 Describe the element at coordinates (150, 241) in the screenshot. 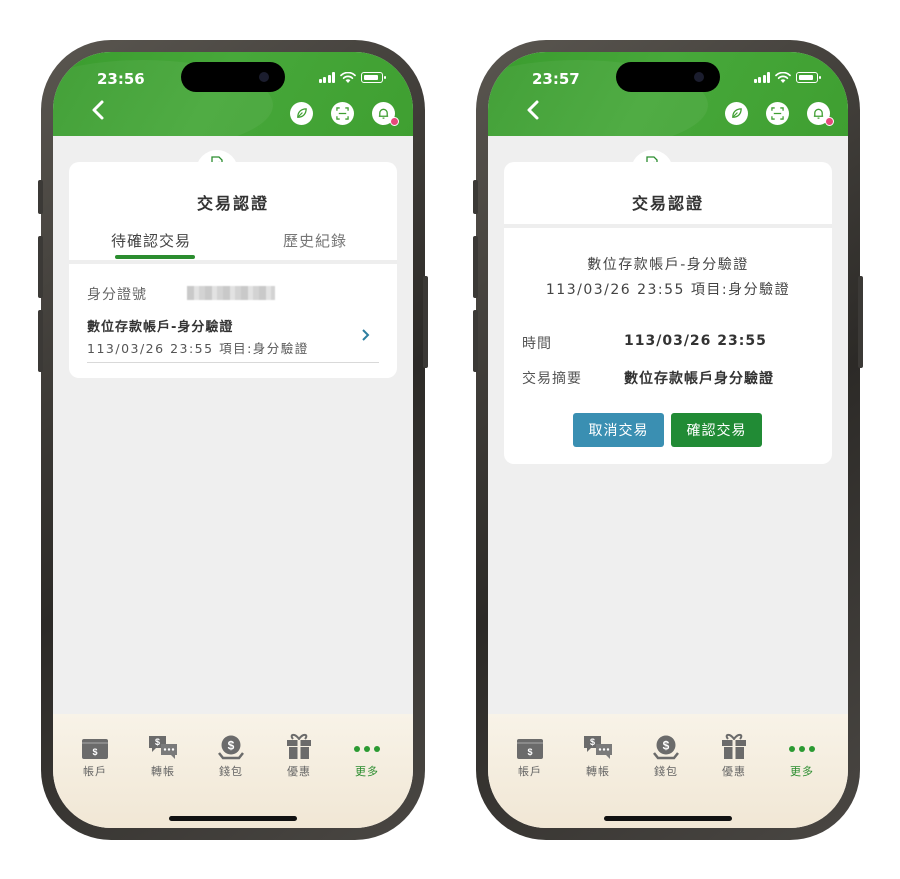

I see `tab-pending-label: 待確認交易` at that location.